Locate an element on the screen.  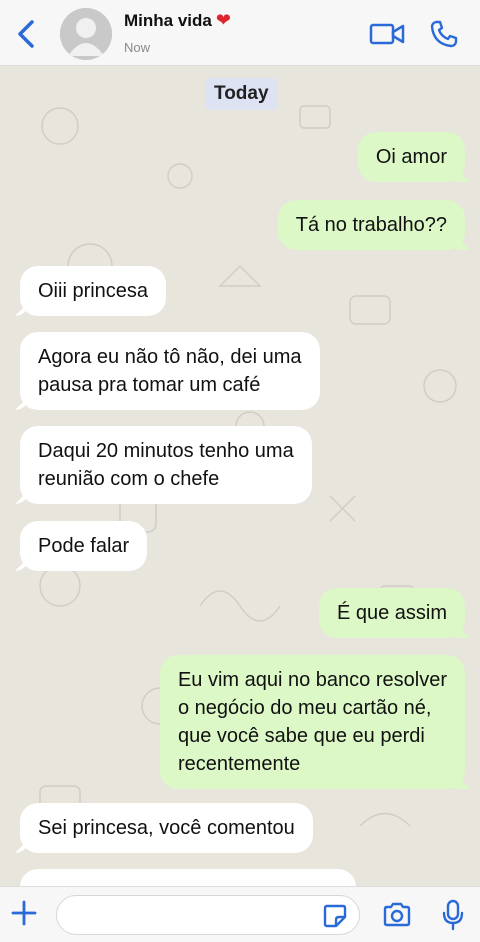
message-bubble-outgoing: Oi amor is located at coordinates (411, 157).